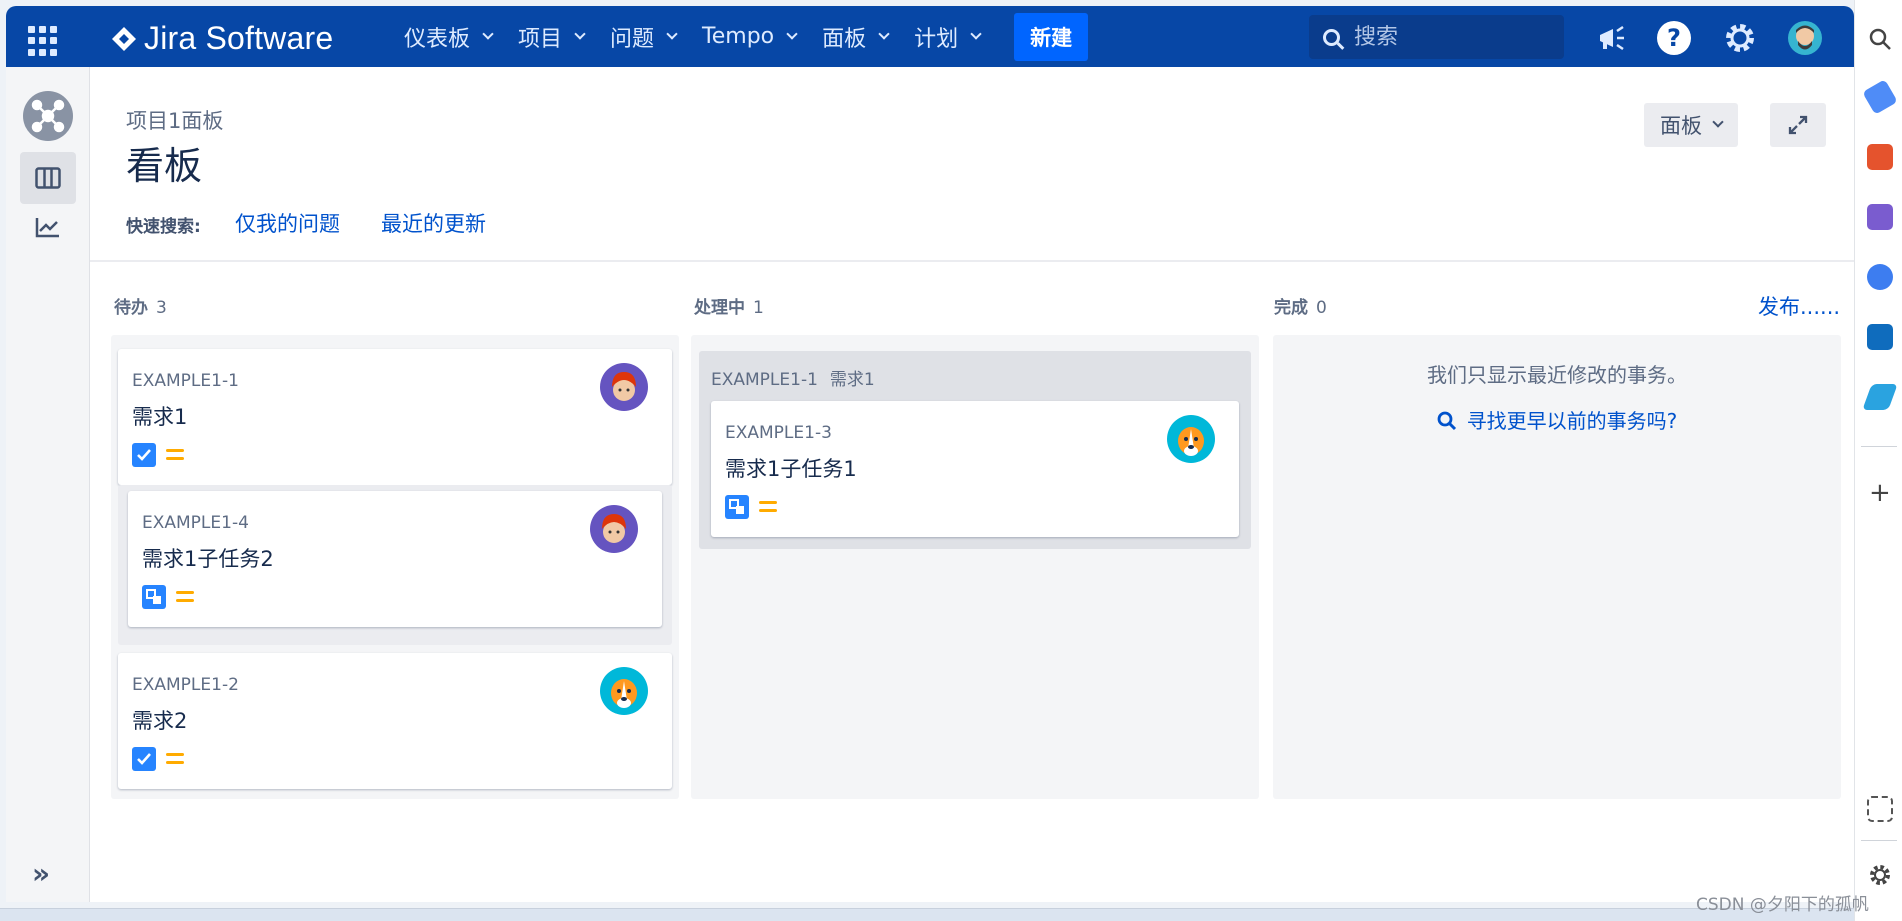 This screenshot has width=1902, height=921. What do you see at coordinates (1612, 38) in the screenshot?
I see `megaphone-icon` at bounding box center [1612, 38].